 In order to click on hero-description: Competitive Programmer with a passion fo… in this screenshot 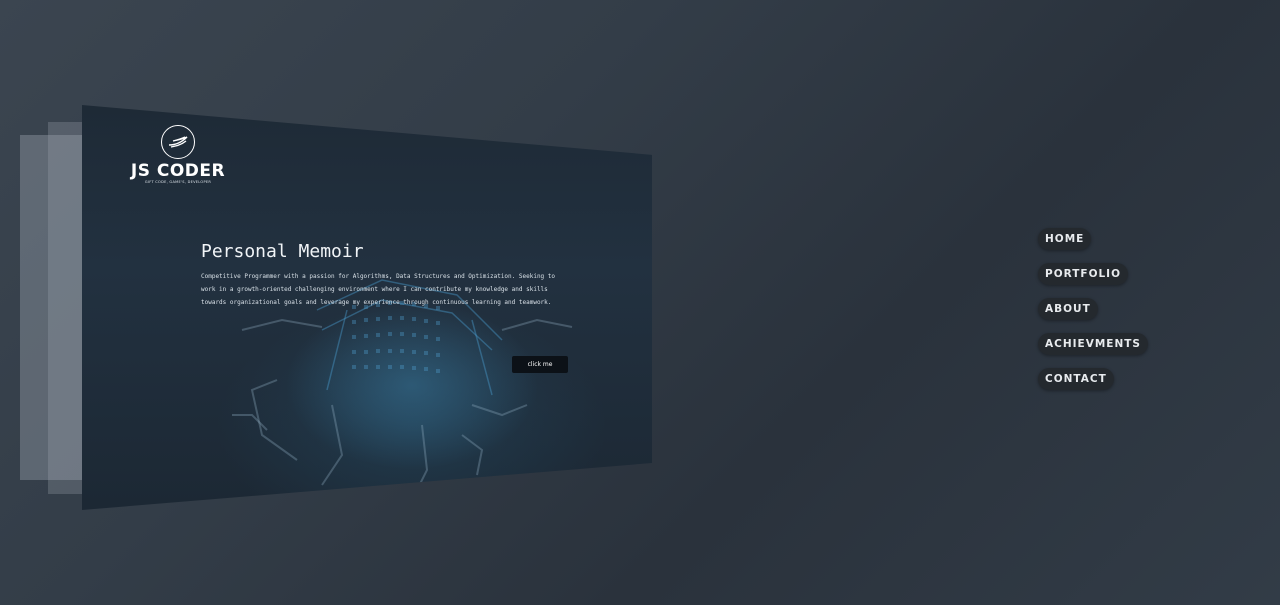, I will do `click(378, 289)`.